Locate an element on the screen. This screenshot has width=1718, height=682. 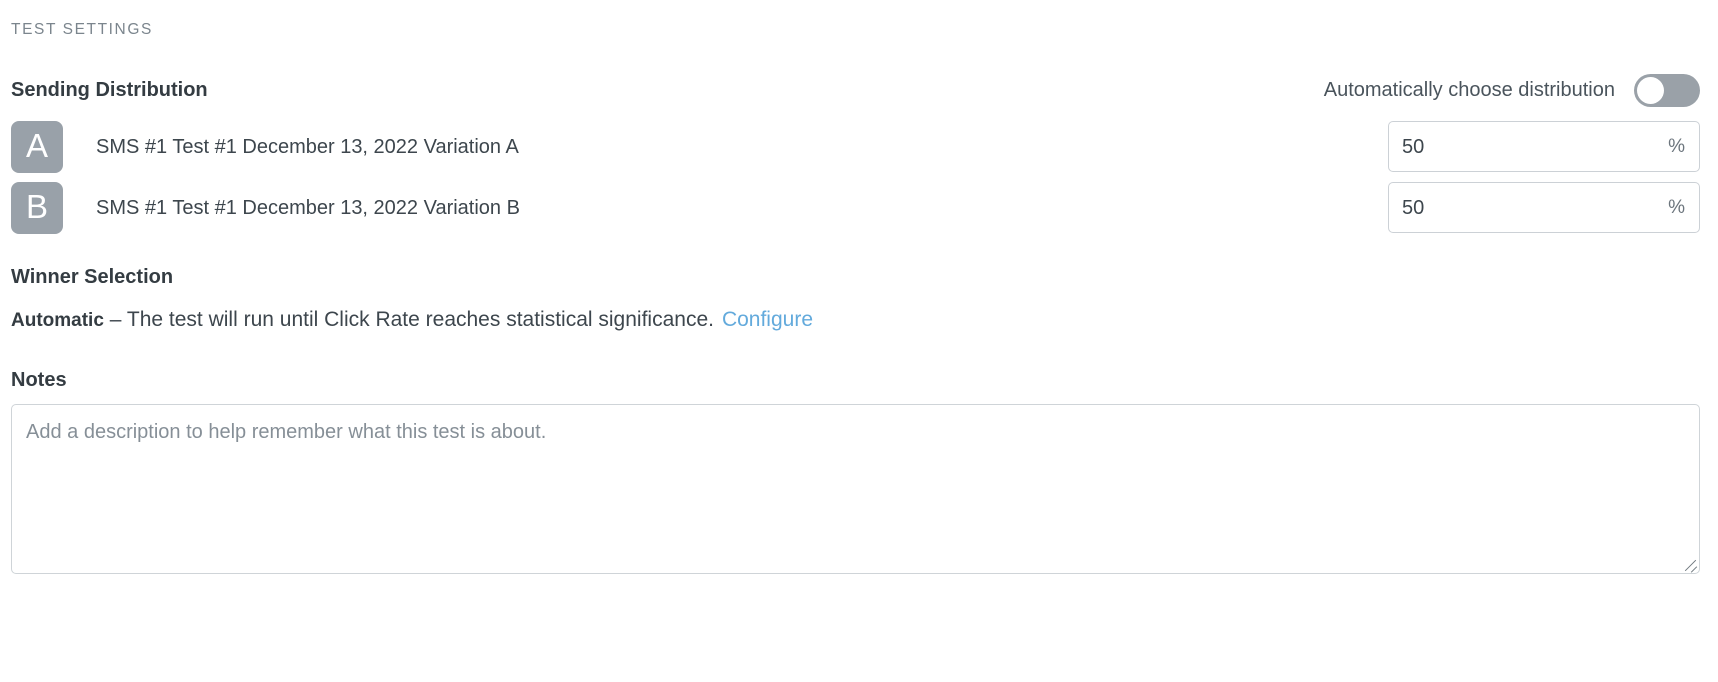
auto-distribution-toggle is located at coordinates (1667, 90).